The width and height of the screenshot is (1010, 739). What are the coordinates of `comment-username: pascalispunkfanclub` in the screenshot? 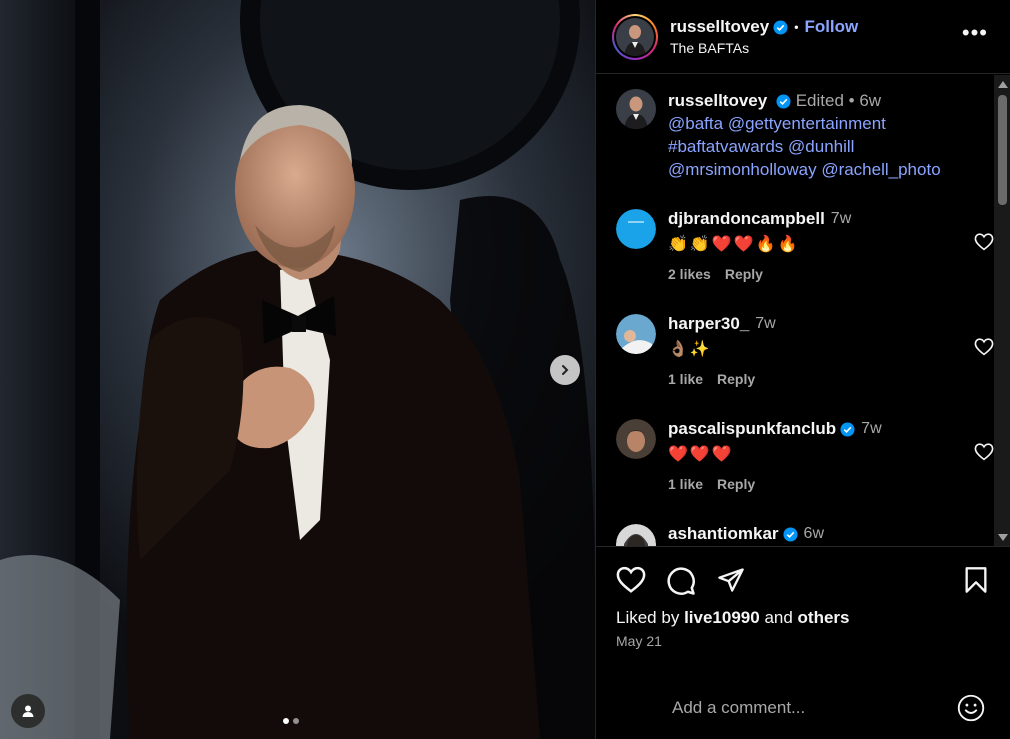 It's located at (752, 429).